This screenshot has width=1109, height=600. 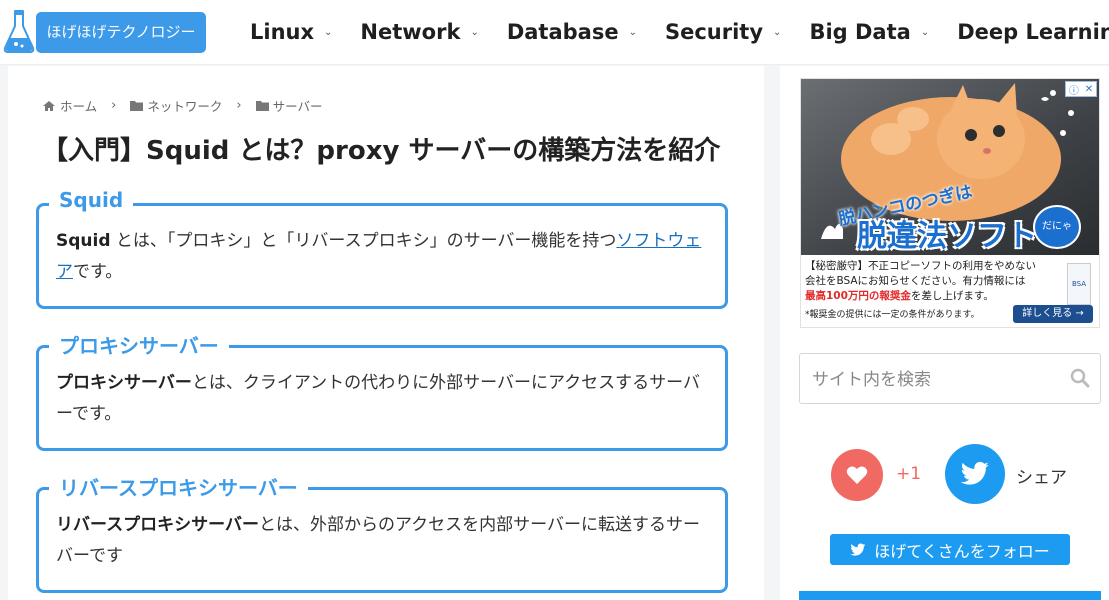 I want to click on nav-deep-learning: Deep Learning⌄, so click(x=1033, y=32).